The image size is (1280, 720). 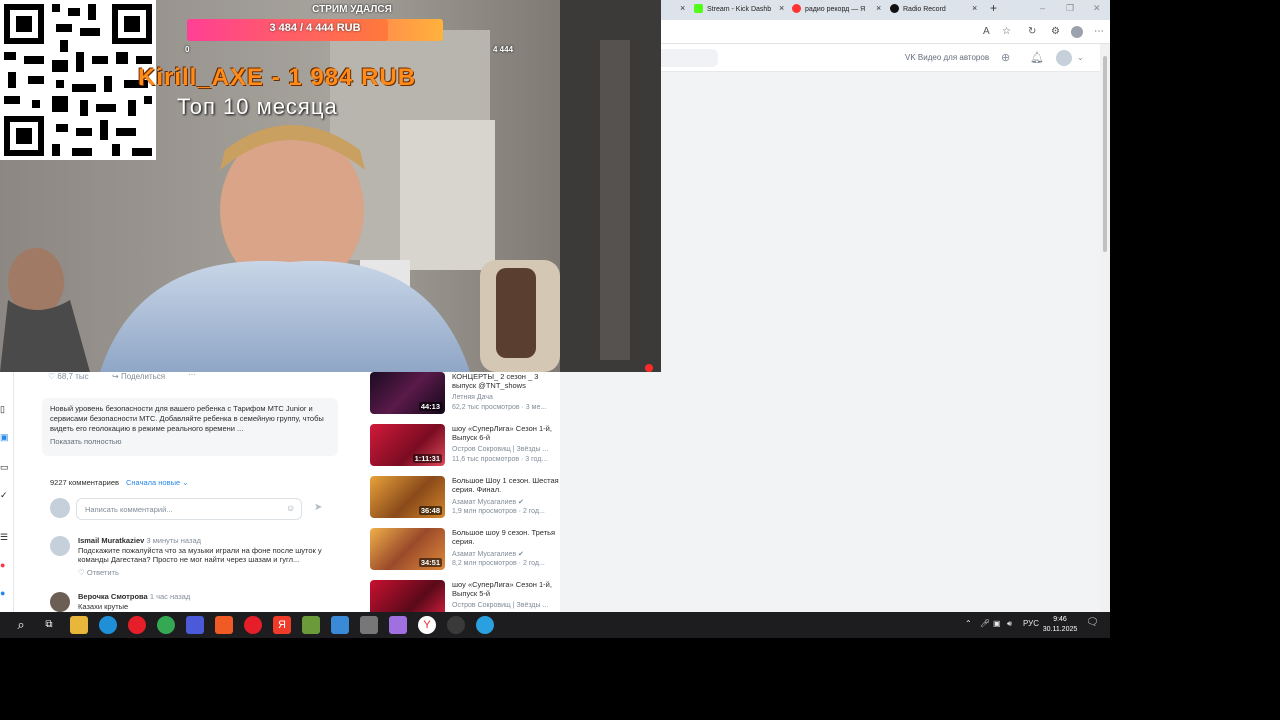 What do you see at coordinates (506, 537) in the screenshot?
I see `rec-title: Большое шоу 9 сезон. Третья серия.` at bounding box center [506, 537].